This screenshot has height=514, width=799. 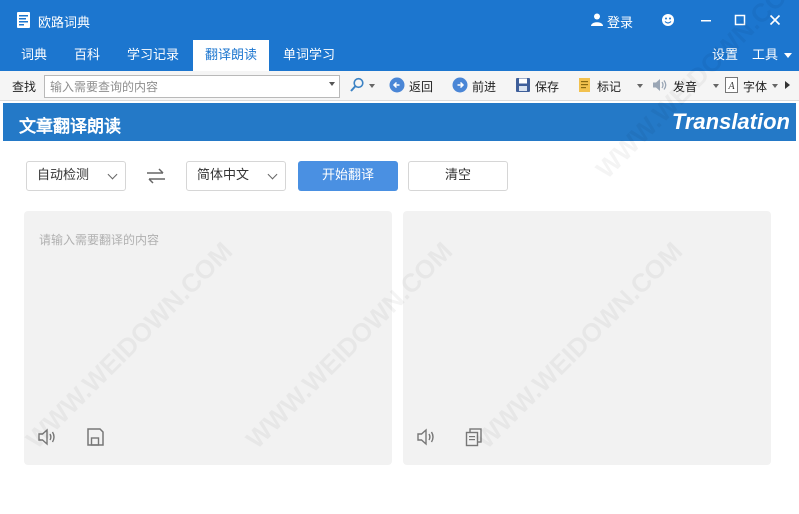 I want to click on search-box, so click(x=192, y=86).